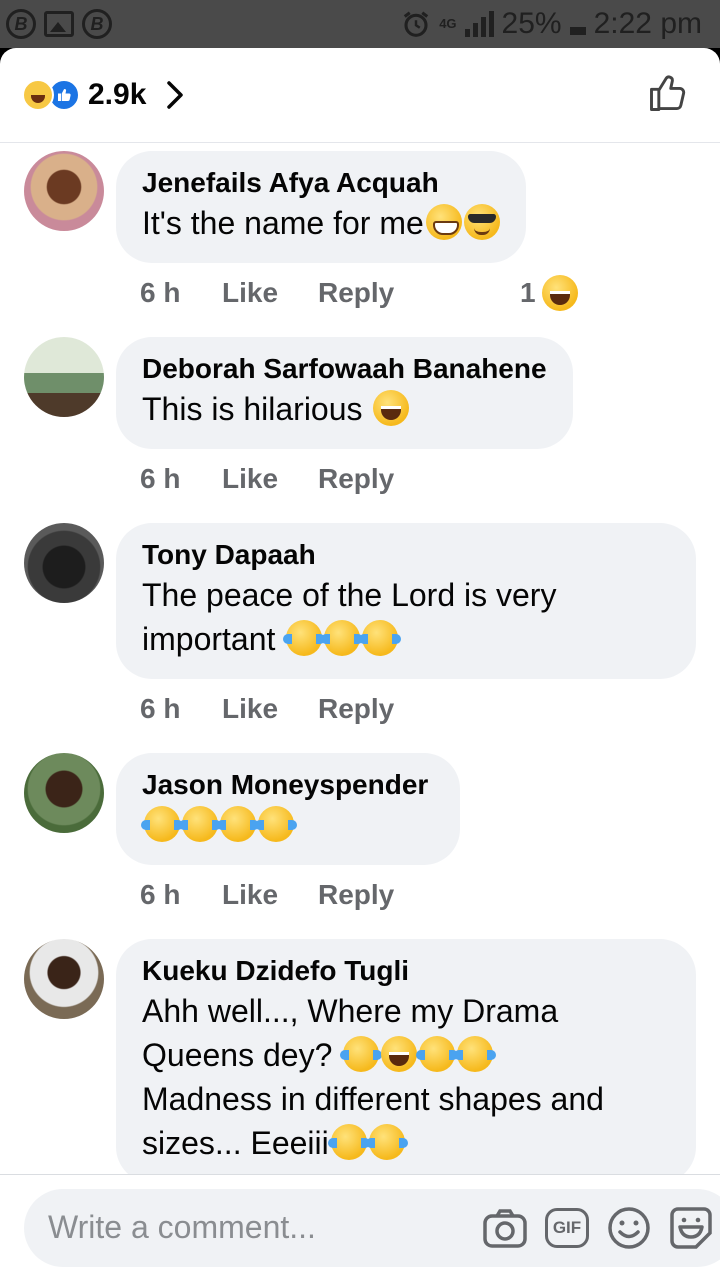 The image size is (720, 1280). I want to click on clock: 2:22 pm, so click(647, 23).